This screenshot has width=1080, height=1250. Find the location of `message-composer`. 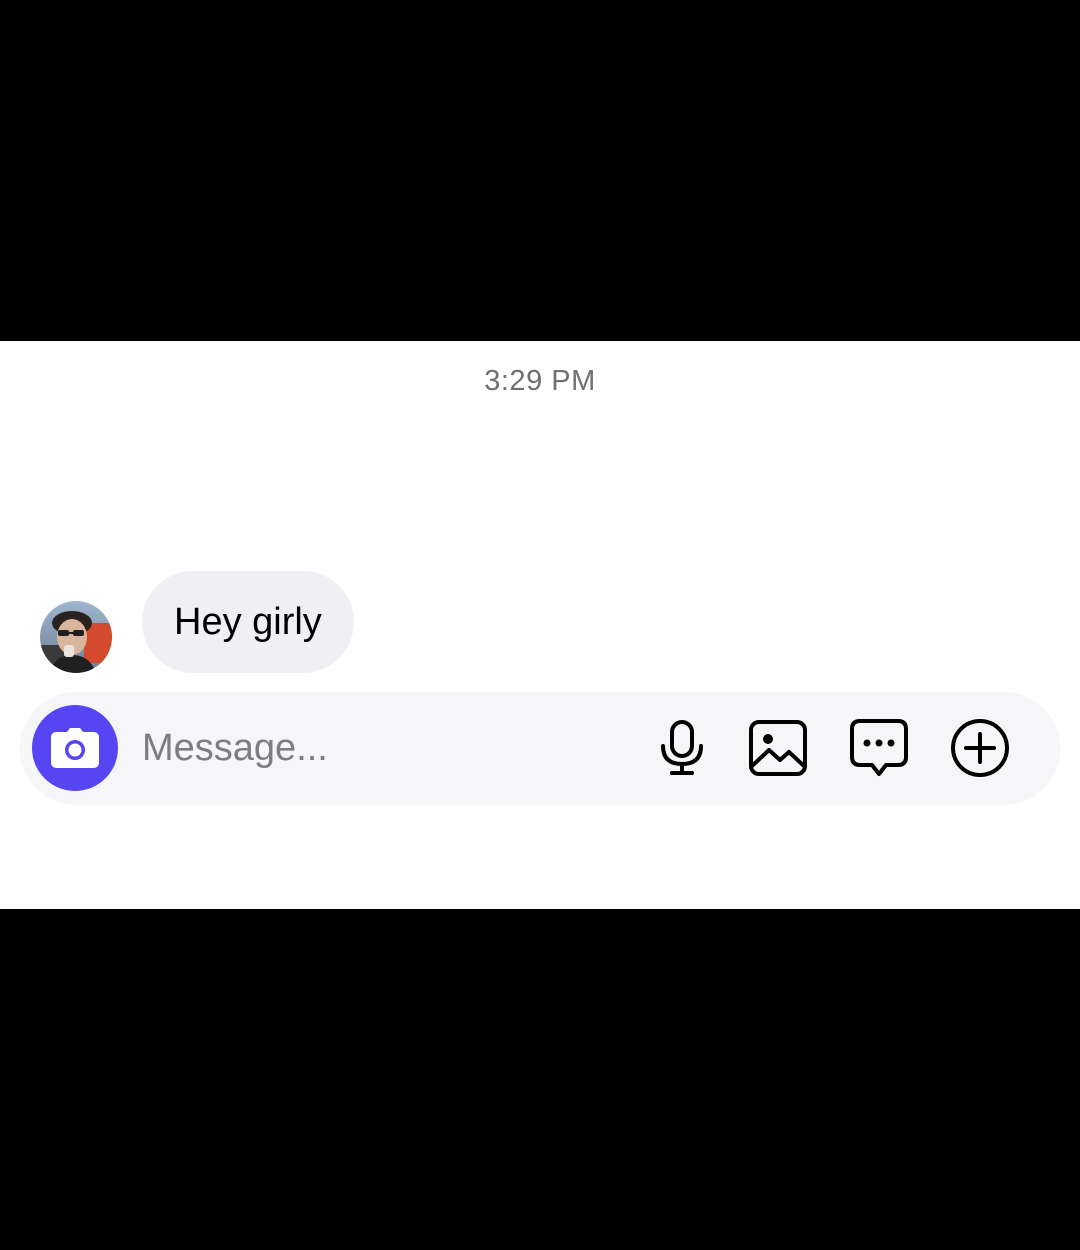

message-composer is located at coordinates (540, 748).